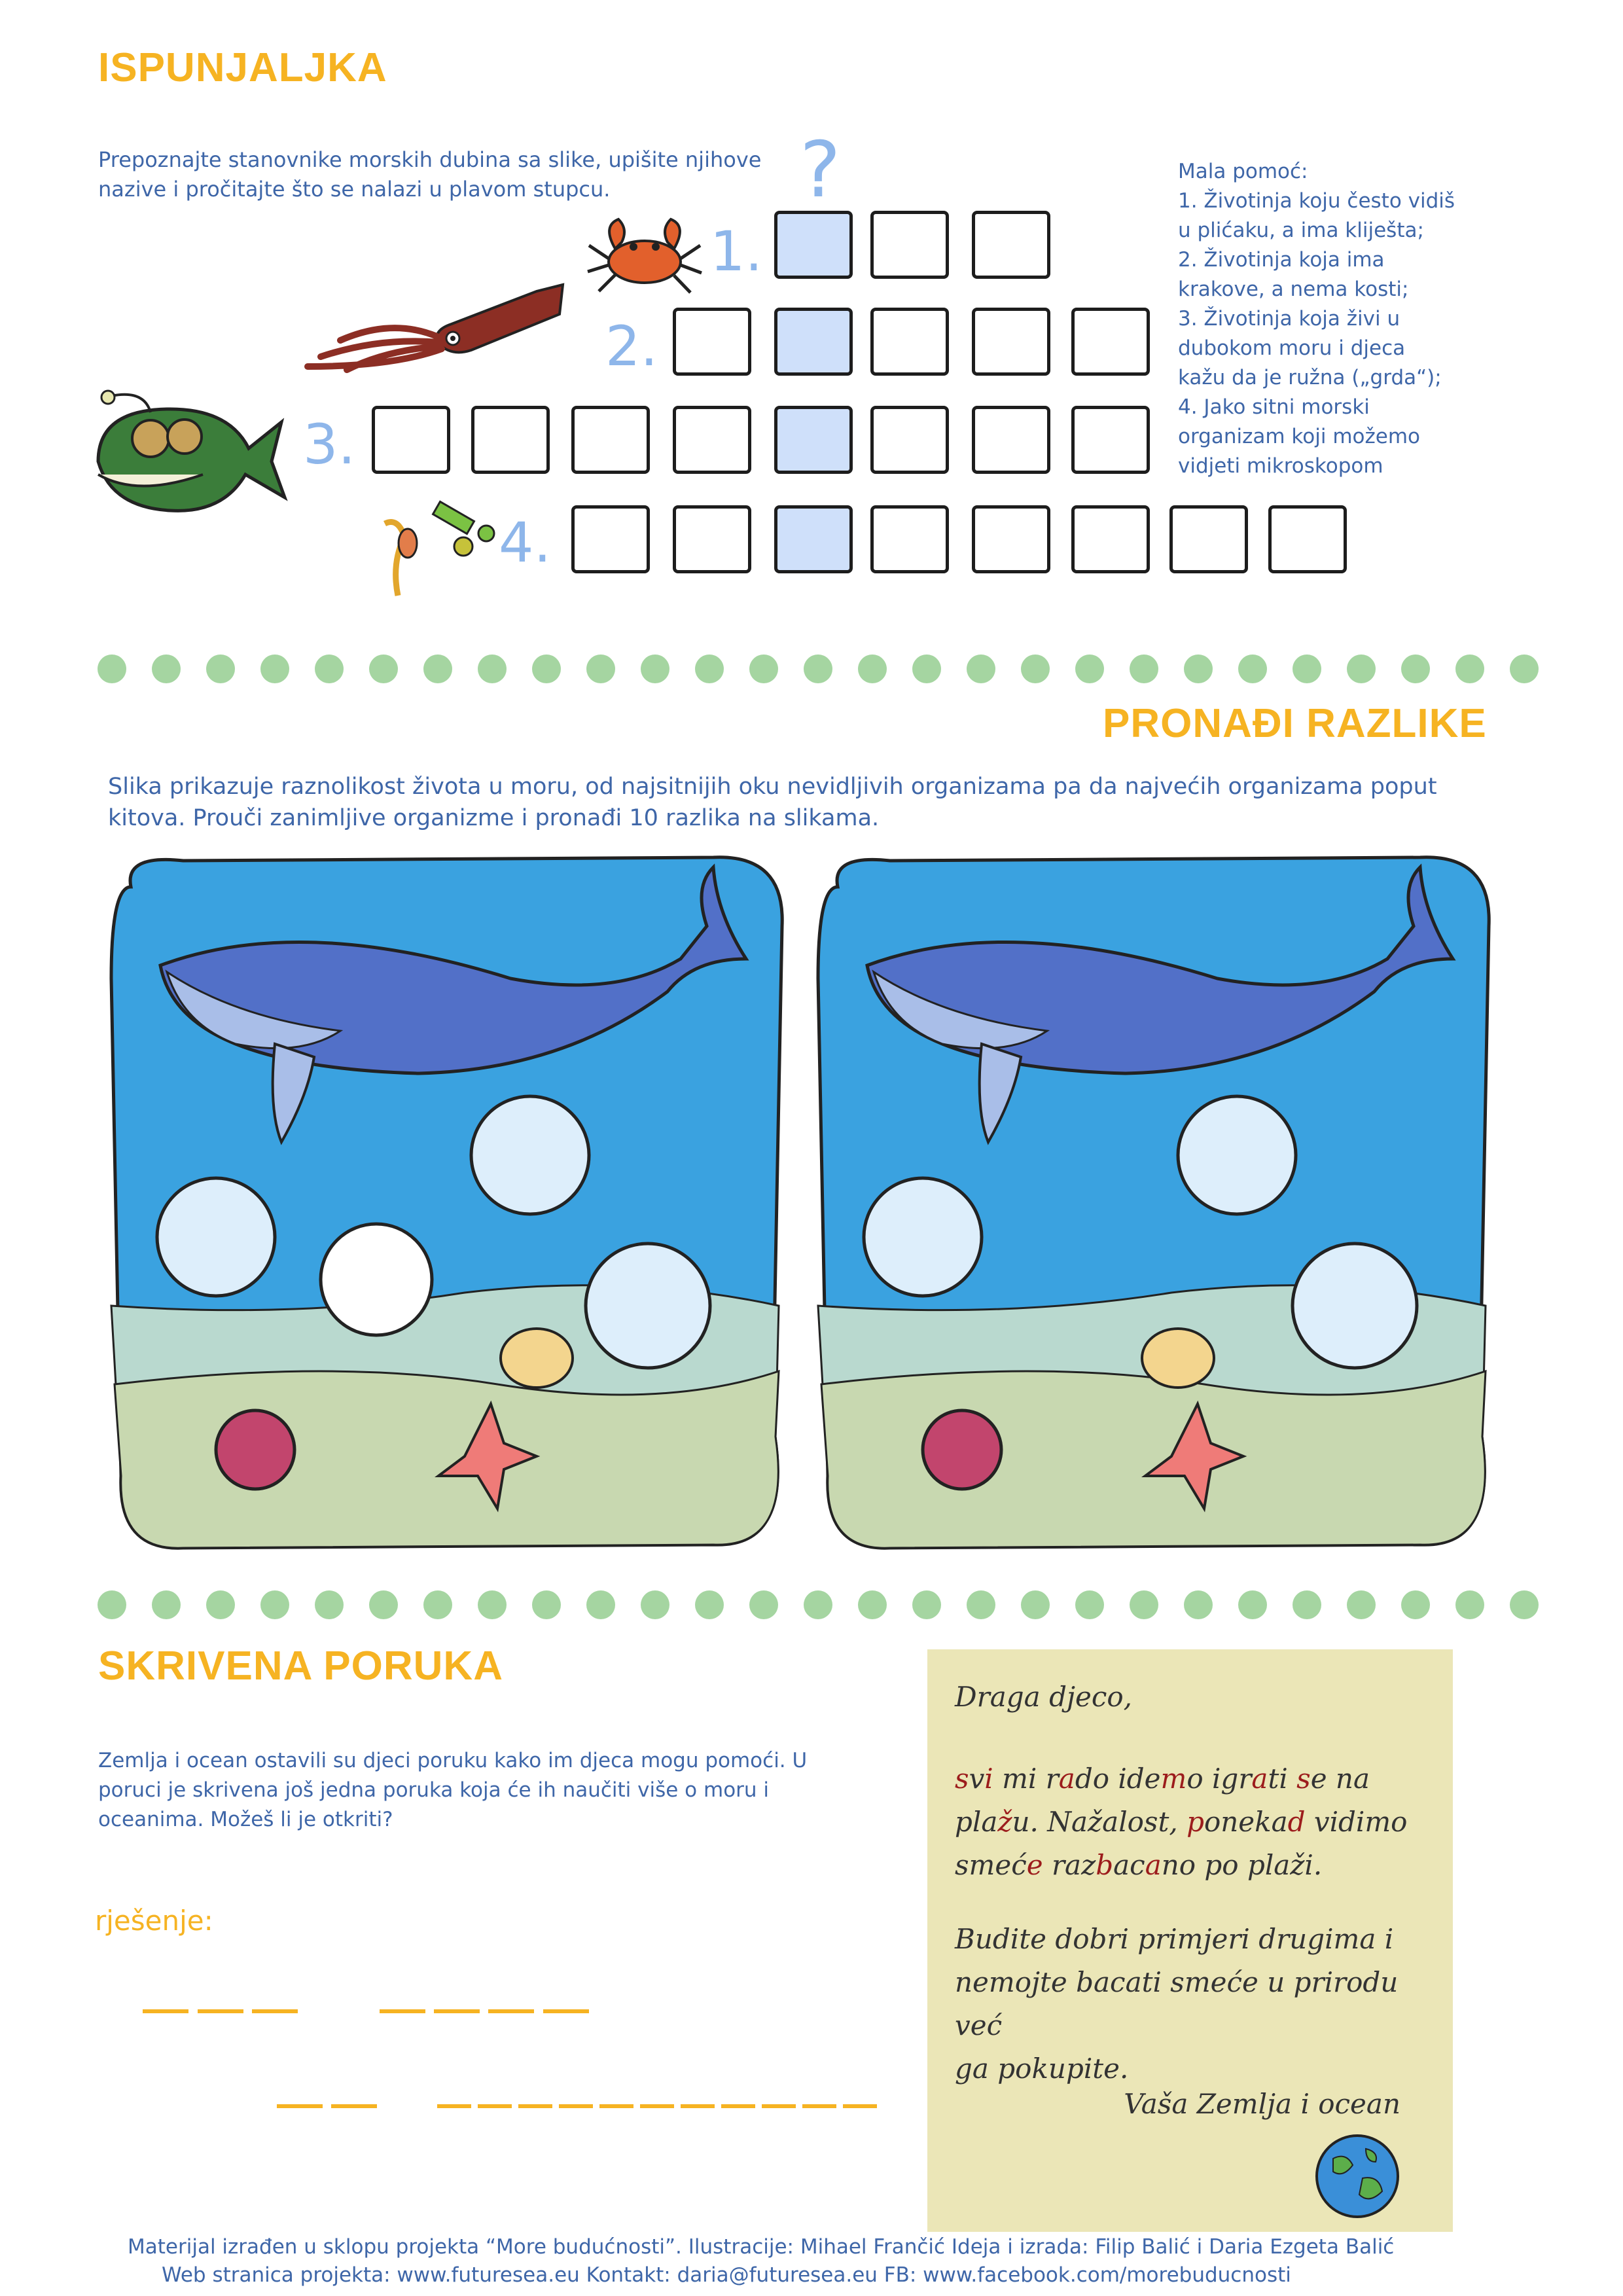 The width and height of the screenshot is (1623, 2296). I want to click on row-label-1: 1., so click(737, 251).